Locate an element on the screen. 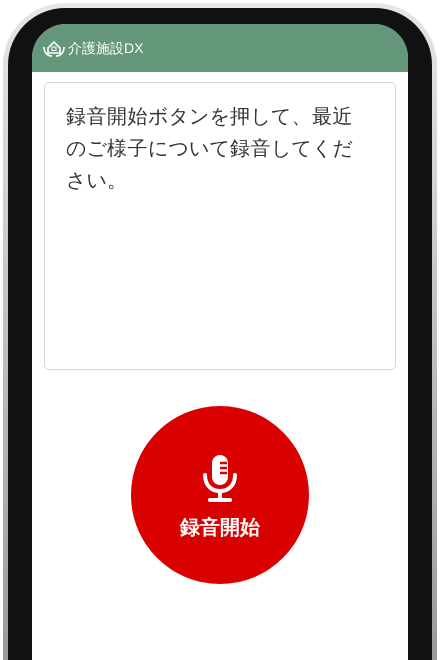 The width and height of the screenshot is (440, 660). instruction-text: 録音開始ボタンを押して、最近のご様子について録音してください。 is located at coordinates (210, 149).